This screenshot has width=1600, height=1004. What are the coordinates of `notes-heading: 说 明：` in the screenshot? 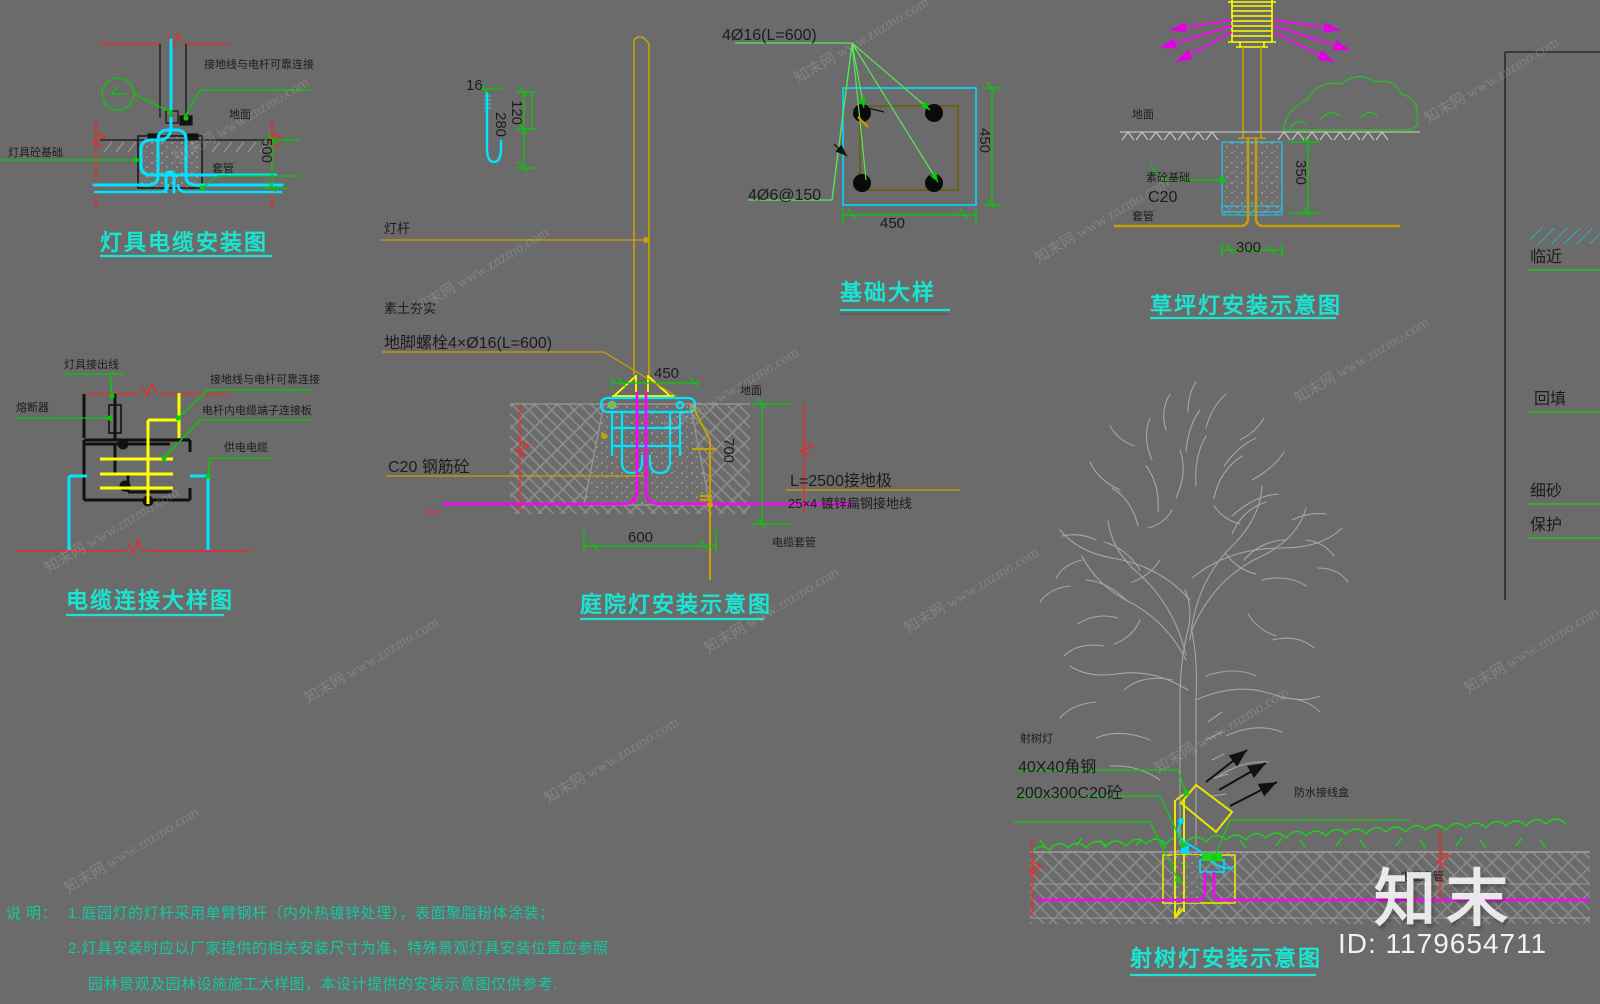 It's located at (32, 913).